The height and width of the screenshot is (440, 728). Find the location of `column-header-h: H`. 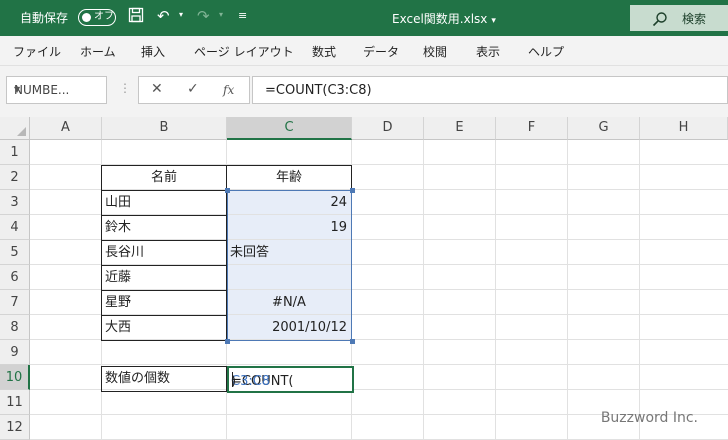

column-header-h: H is located at coordinates (684, 128).